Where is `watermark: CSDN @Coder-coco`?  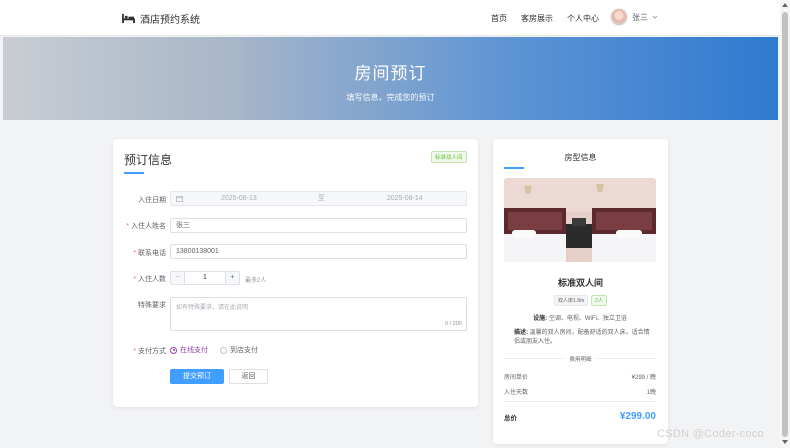
watermark: CSDN @Coder-coco is located at coordinates (711, 434).